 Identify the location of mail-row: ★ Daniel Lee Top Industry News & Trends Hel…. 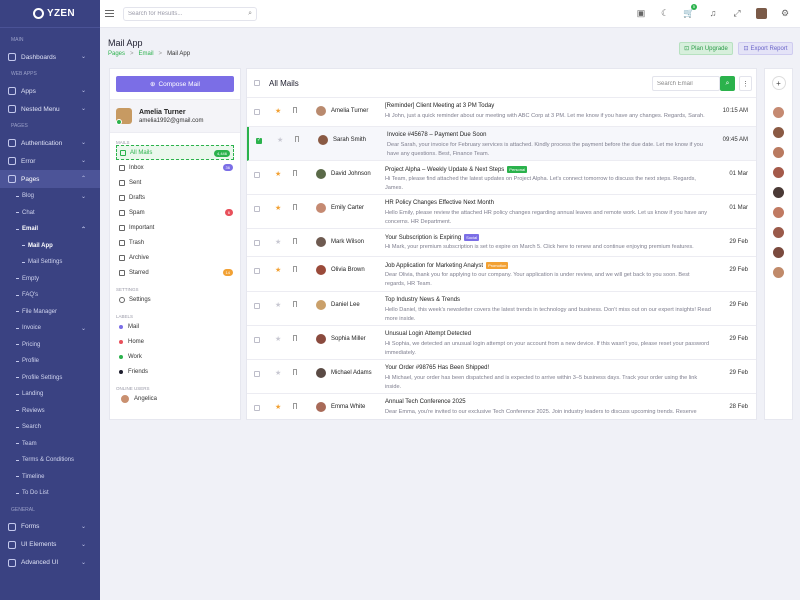
(501, 309).